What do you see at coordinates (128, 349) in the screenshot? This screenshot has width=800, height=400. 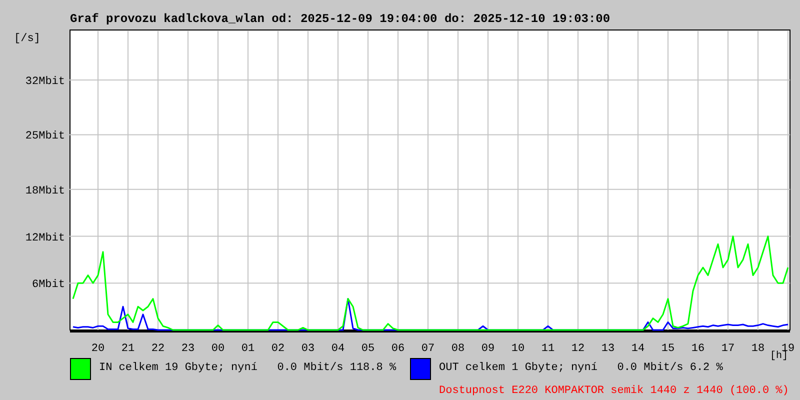 I see `x-tick-label: 21` at bounding box center [128, 349].